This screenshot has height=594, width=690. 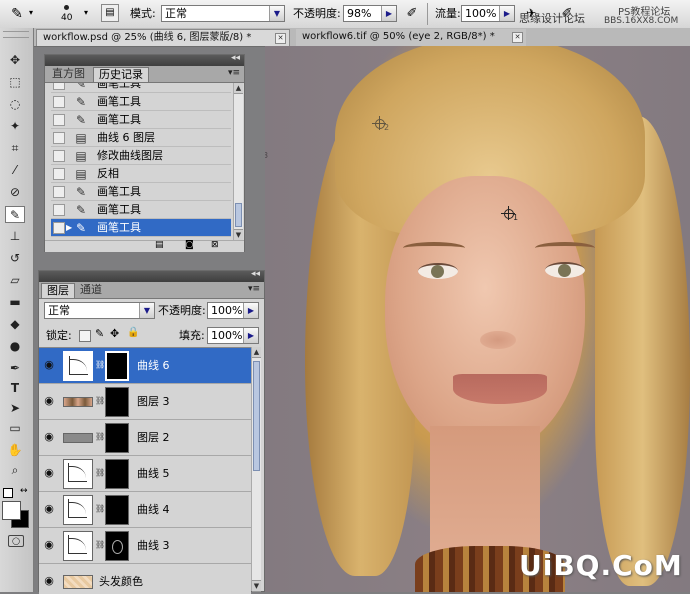 I want to click on flow-field: 100% ▶, so click(x=488, y=13).